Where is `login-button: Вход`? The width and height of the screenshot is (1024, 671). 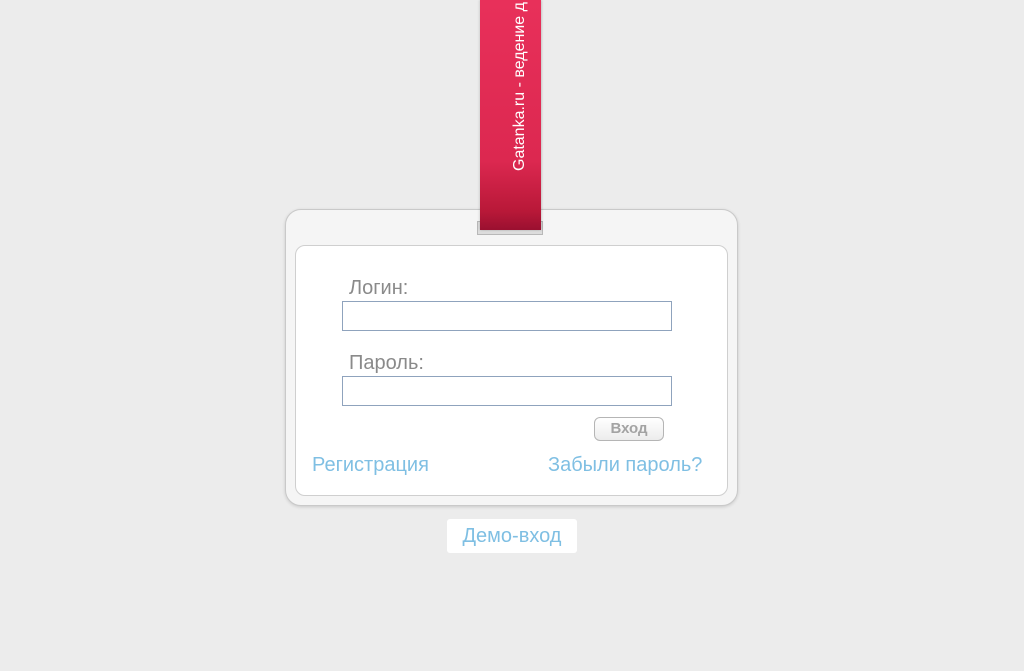
login-button: Вход is located at coordinates (629, 429).